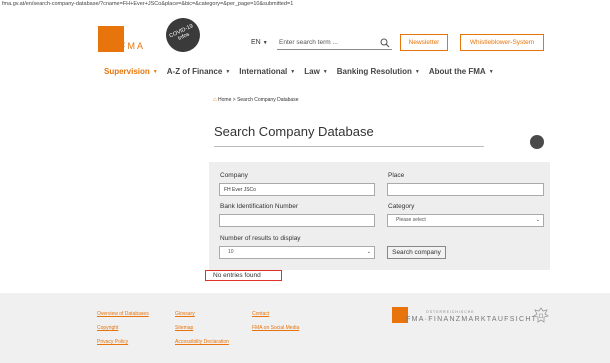  I want to click on newsletter-button: Newsletter, so click(424, 42).